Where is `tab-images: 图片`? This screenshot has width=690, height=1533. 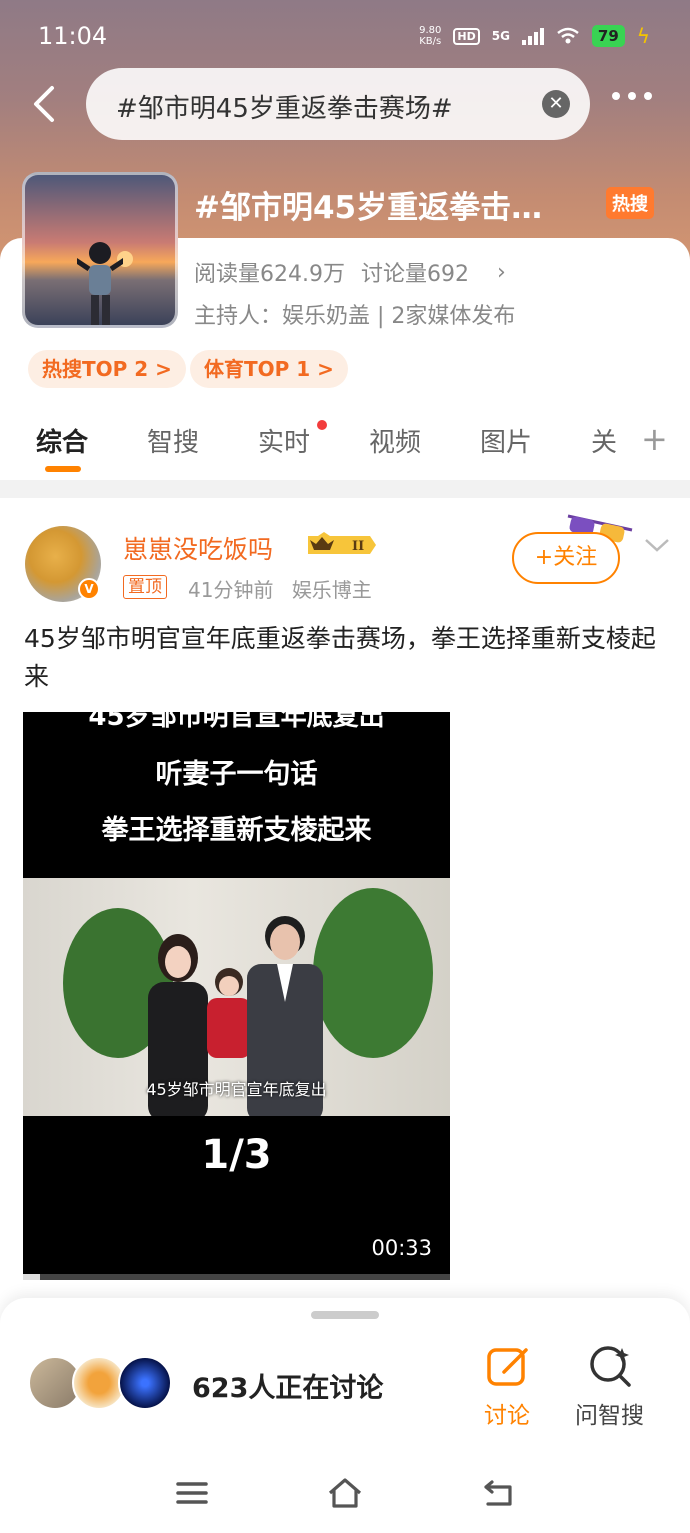 tab-images: 图片 is located at coordinates (506, 440).